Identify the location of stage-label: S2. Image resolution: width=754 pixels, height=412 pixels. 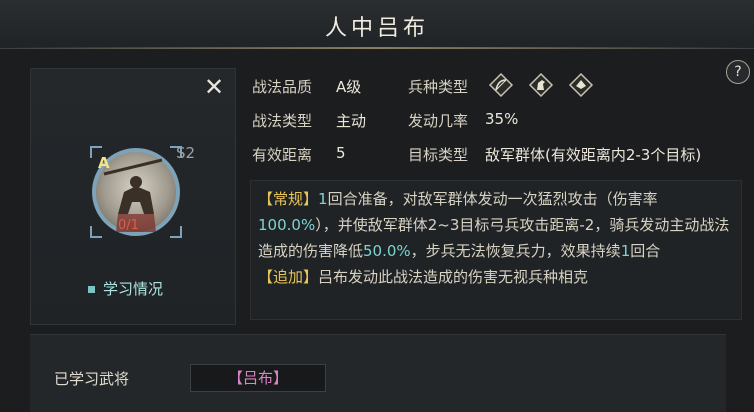
(186, 153).